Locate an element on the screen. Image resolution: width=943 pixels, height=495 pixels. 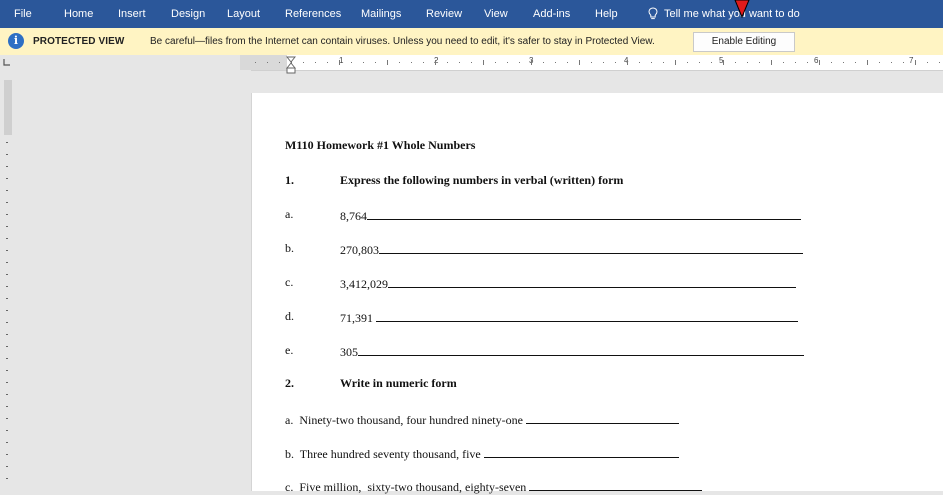
ruler-strip is located at coordinates (597, 63).